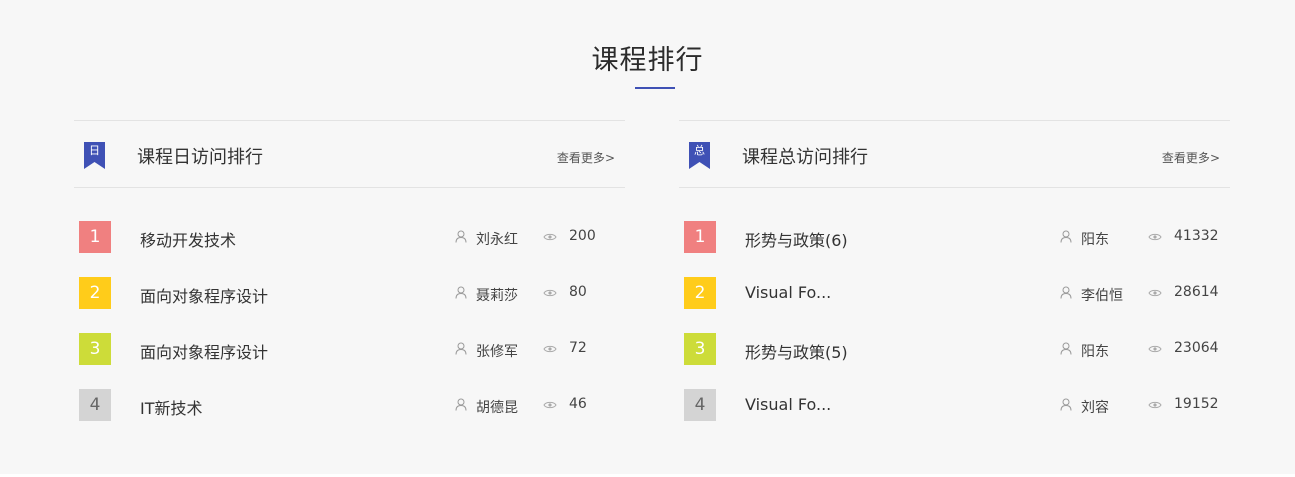 The width and height of the screenshot is (1295, 477). Describe the element at coordinates (1095, 408) in the screenshot. I see `teacher-name: 刘容` at that location.